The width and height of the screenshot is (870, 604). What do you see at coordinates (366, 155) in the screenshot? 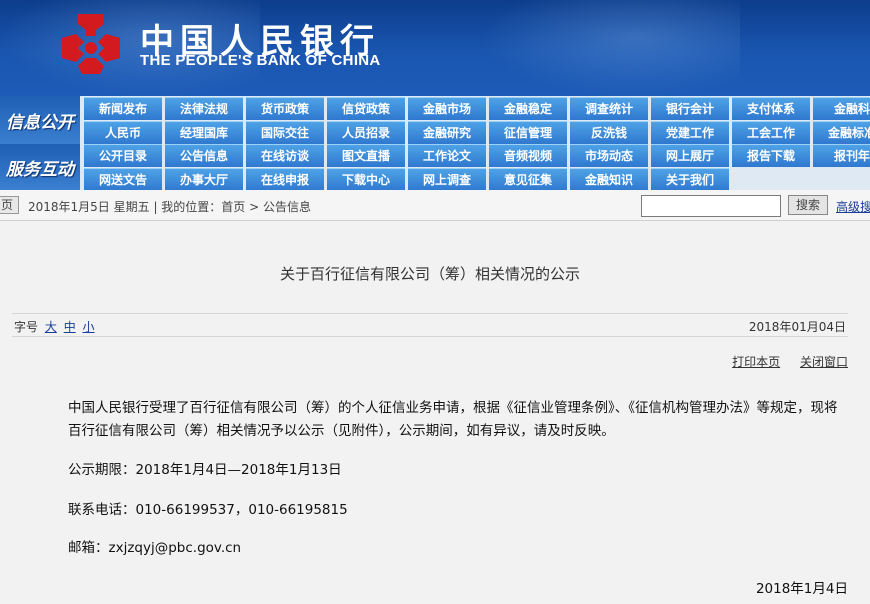
I see `nav-item: 图文直播` at bounding box center [366, 155].